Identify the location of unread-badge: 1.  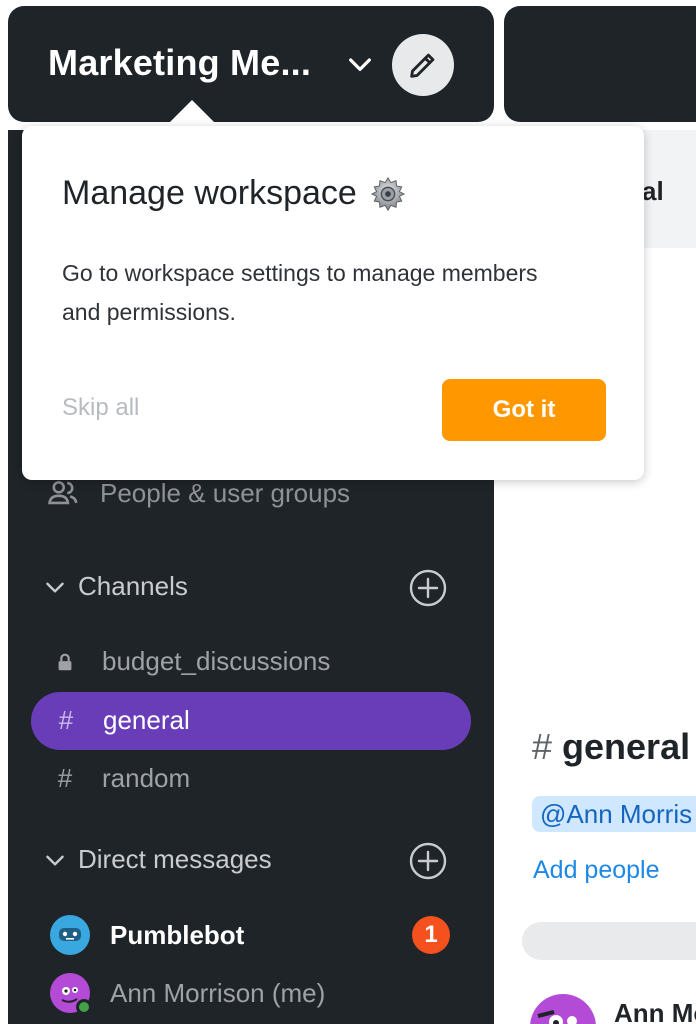
(431, 935).